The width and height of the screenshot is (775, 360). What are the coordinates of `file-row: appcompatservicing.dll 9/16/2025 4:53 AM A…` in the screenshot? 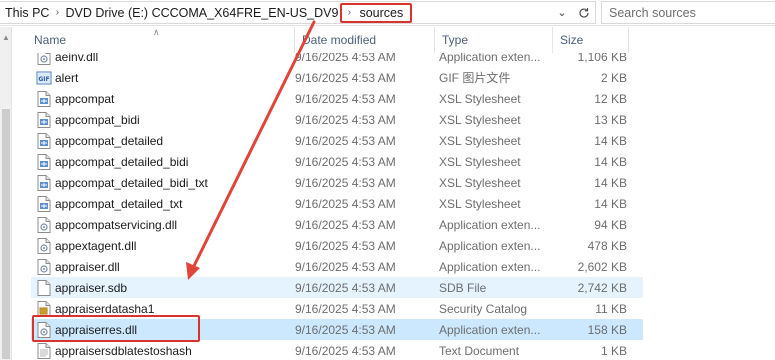 It's located at (337, 224).